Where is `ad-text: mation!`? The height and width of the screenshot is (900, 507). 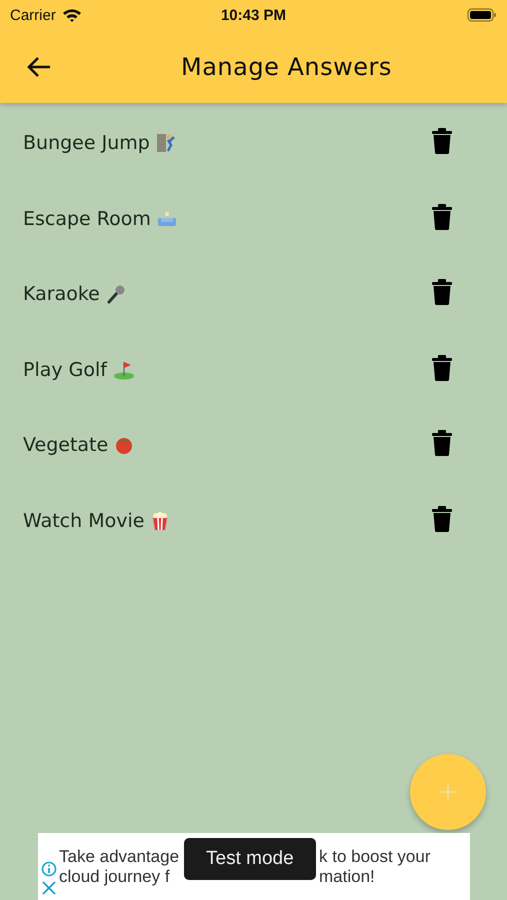 ad-text: mation! is located at coordinates (347, 876).